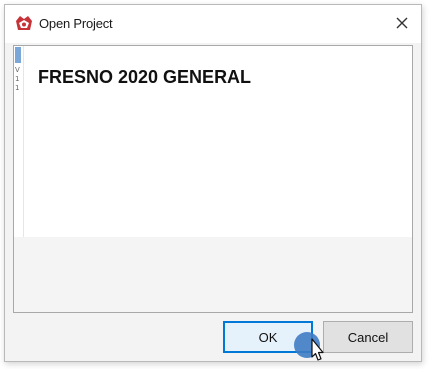 The height and width of the screenshot is (369, 430). What do you see at coordinates (213, 24) in the screenshot?
I see `title-bar: Open Project` at bounding box center [213, 24].